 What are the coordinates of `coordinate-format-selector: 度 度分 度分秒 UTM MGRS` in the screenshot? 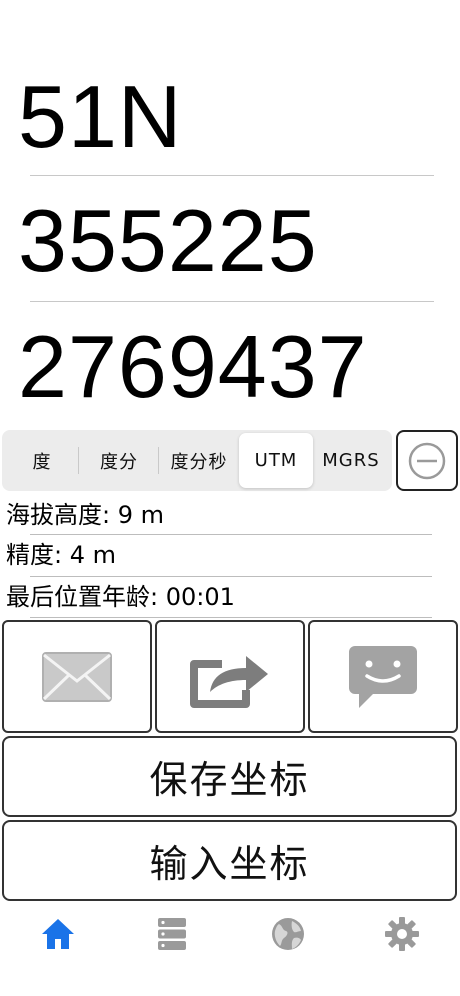 It's located at (197, 460).